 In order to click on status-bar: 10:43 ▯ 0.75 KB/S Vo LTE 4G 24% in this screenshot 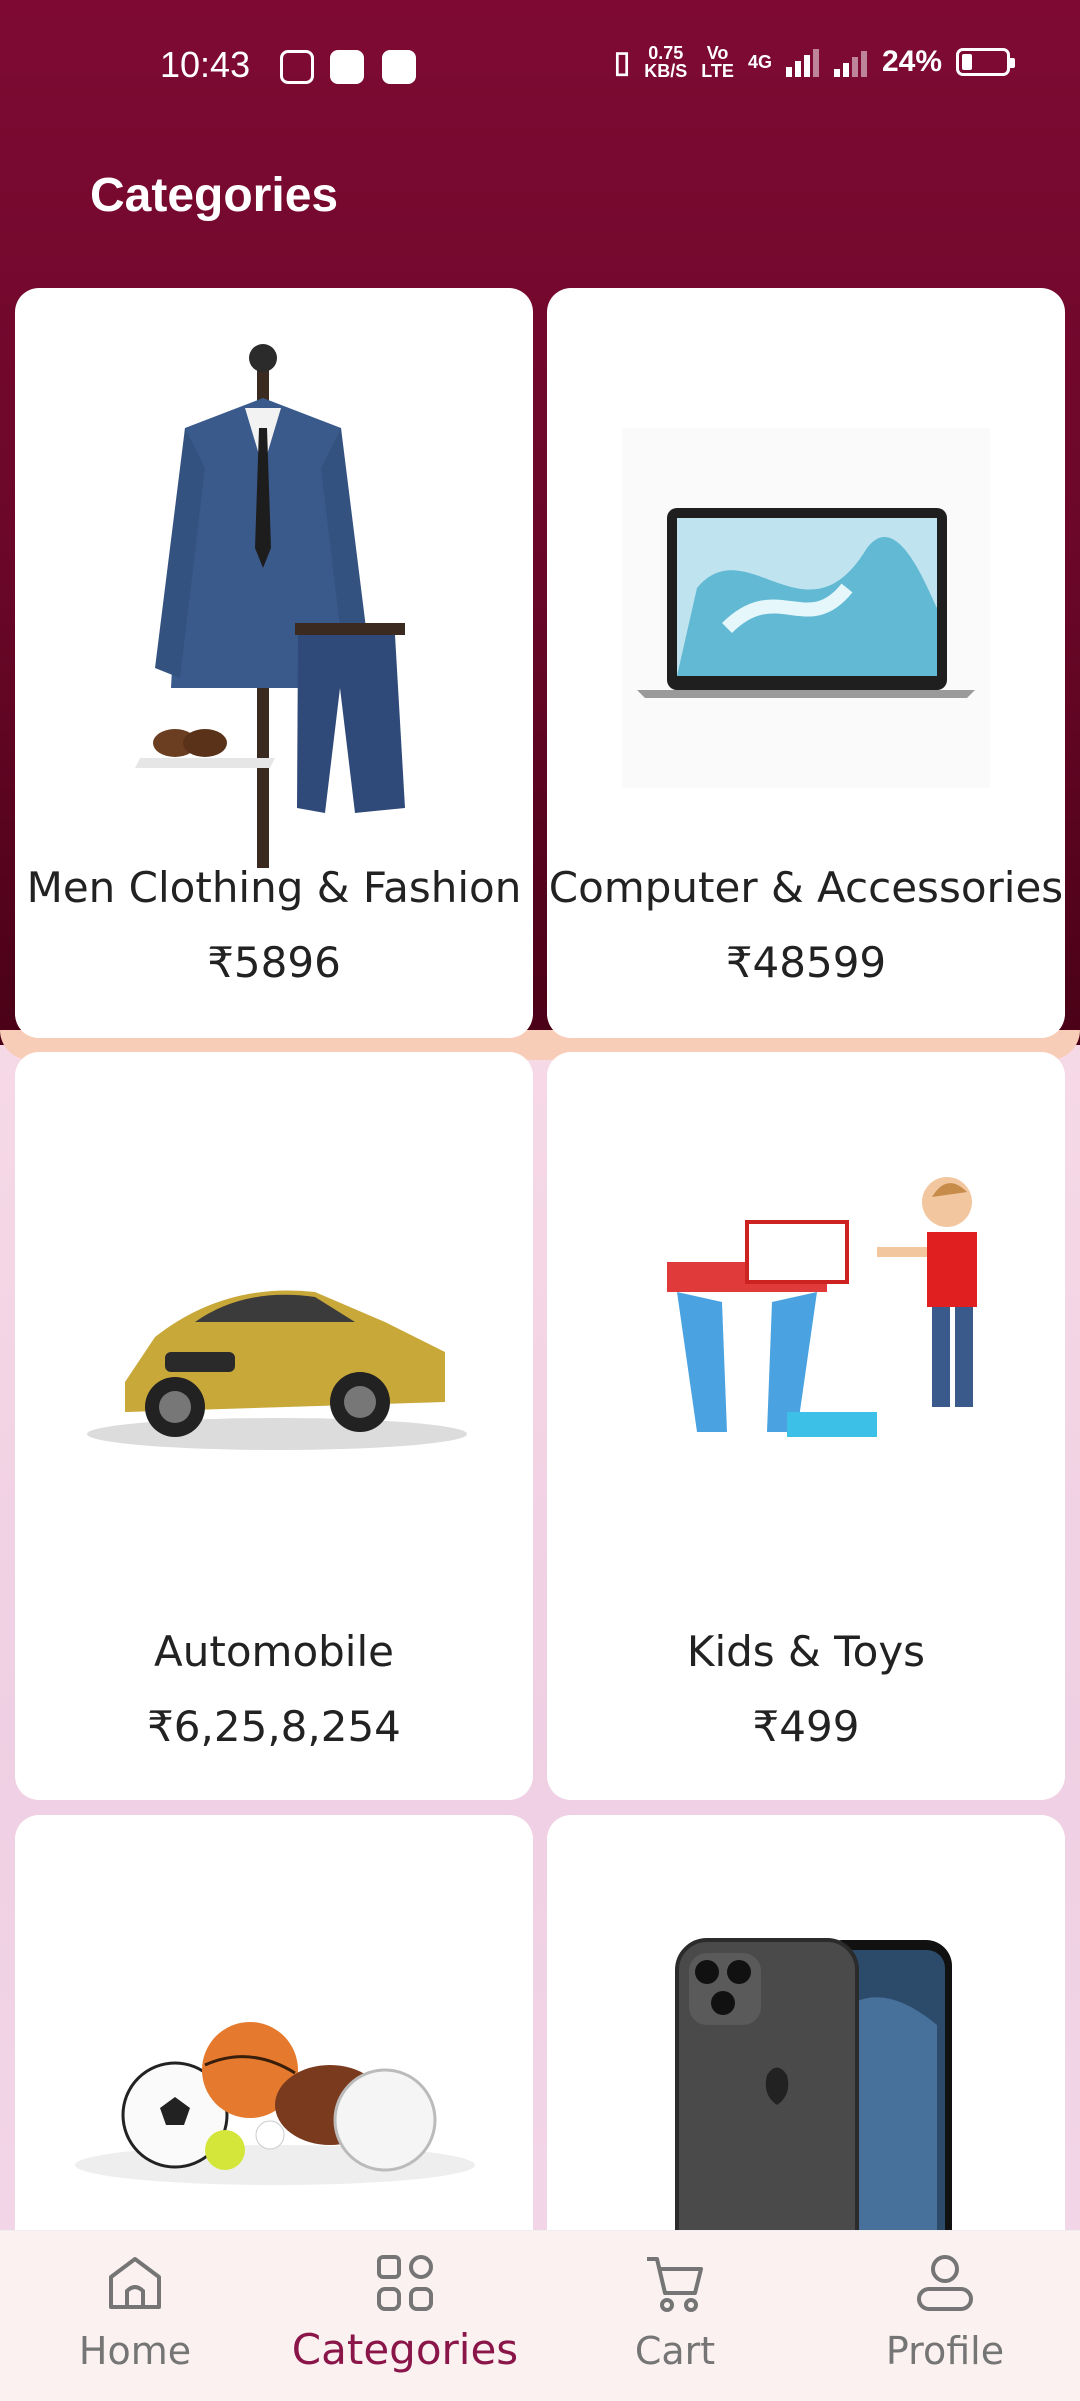, I will do `click(540, 68)`.